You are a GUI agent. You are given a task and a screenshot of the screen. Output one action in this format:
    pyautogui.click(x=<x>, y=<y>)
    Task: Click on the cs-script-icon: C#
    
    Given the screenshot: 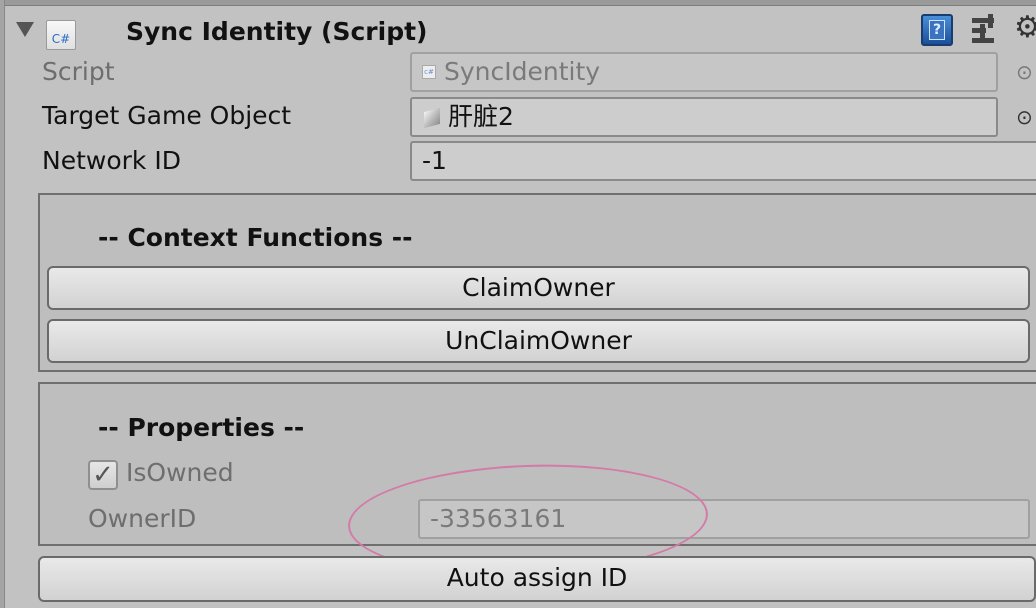 What is the action you would take?
    pyautogui.click(x=61, y=35)
    